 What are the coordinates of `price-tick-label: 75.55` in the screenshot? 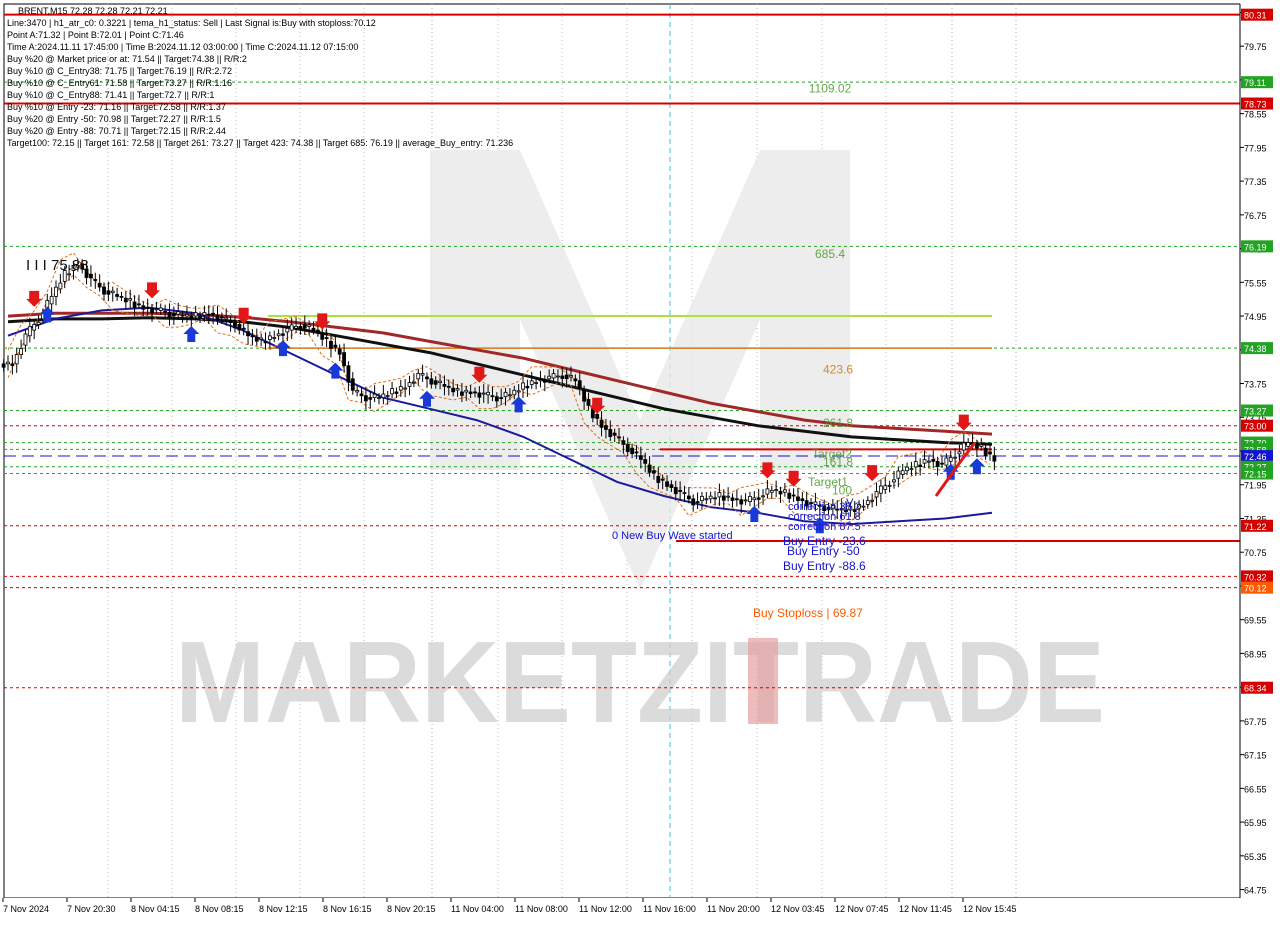 It's located at (1255, 283).